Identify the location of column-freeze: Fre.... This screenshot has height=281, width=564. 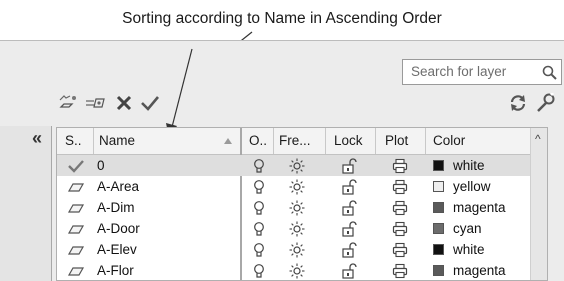
(295, 141).